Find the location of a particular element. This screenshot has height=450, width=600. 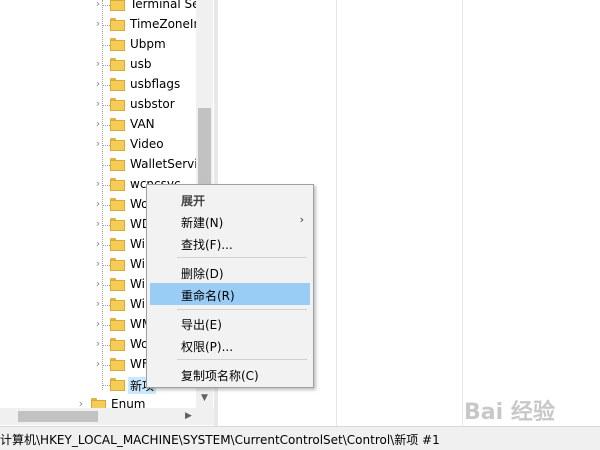

tree-item: › usbflags is located at coordinates (100, 85).